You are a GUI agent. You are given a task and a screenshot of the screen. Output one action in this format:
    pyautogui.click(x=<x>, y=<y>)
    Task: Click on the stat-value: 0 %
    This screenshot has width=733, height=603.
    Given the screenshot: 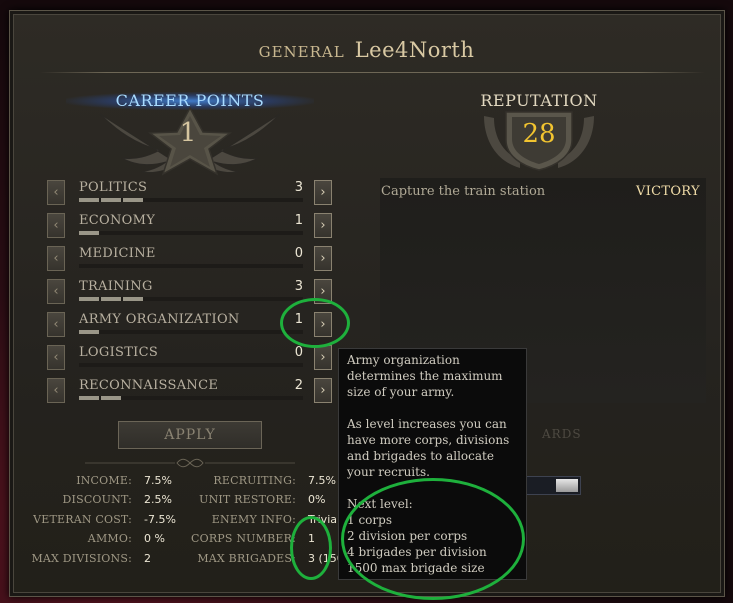 What is the action you would take?
    pyautogui.click(x=154, y=538)
    